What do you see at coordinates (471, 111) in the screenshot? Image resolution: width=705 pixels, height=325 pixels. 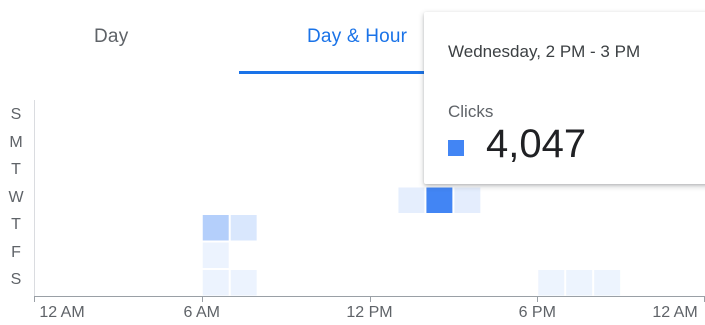 I see `tooltip-metric-label: Clicks` at bounding box center [471, 111].